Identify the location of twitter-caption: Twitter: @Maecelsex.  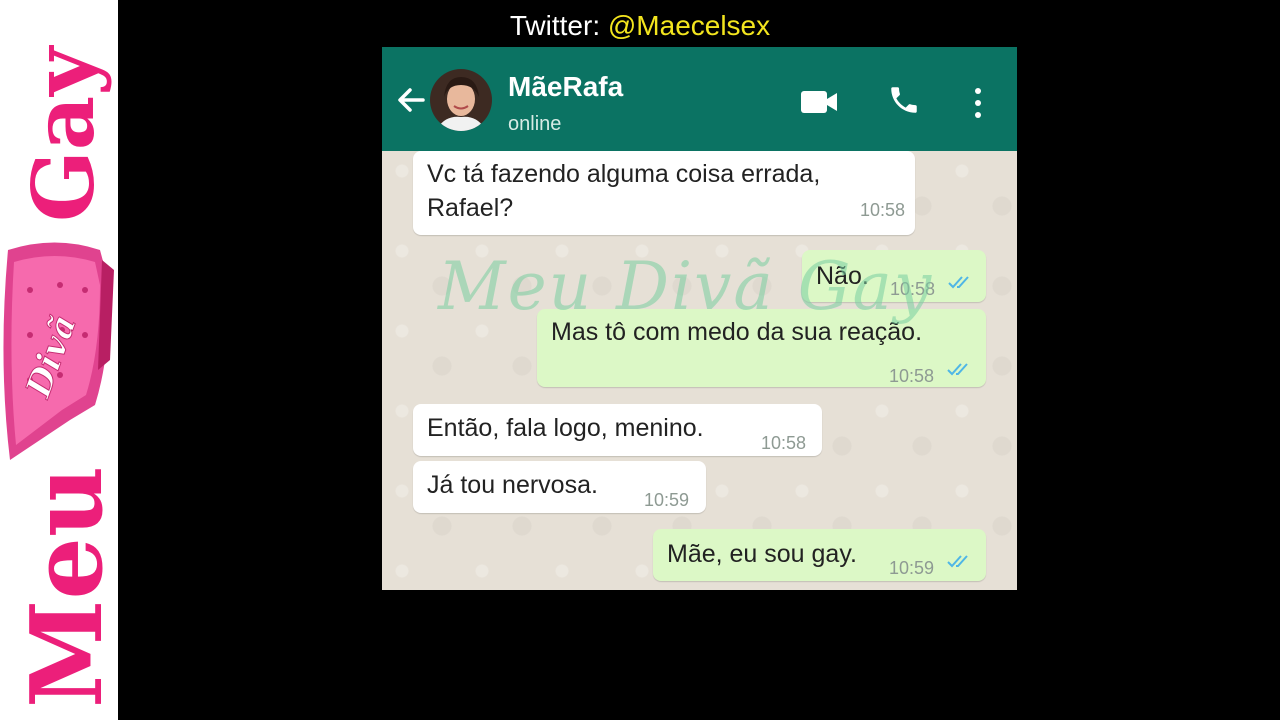
(640, 26).